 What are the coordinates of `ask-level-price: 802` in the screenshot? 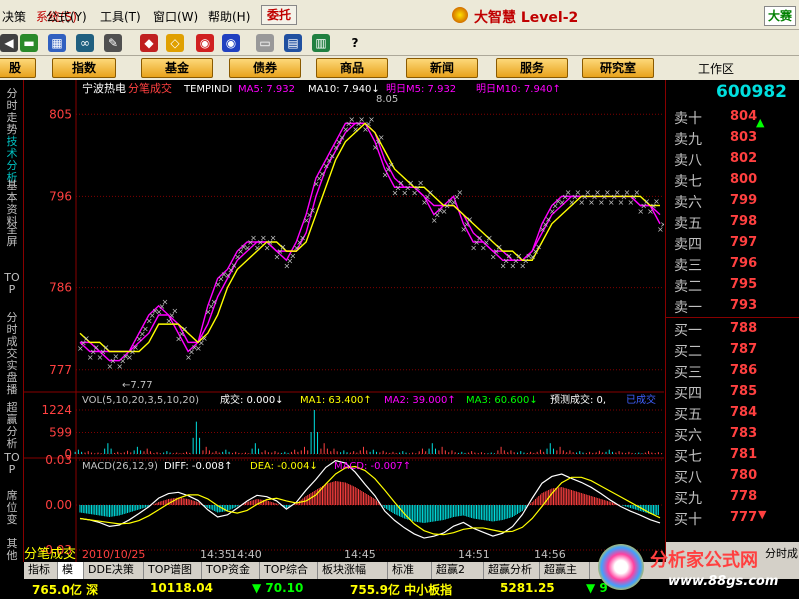 It's located at (743, 158).